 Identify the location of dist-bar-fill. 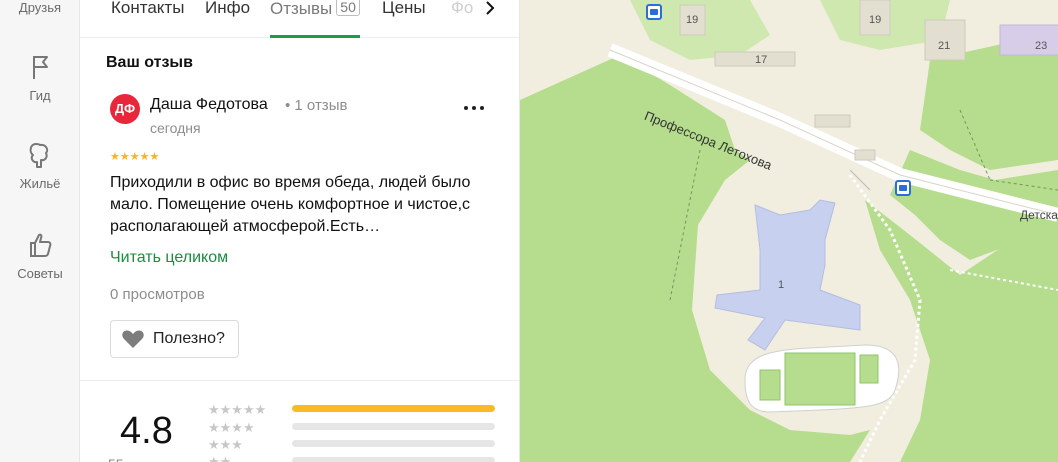
(393, 408).